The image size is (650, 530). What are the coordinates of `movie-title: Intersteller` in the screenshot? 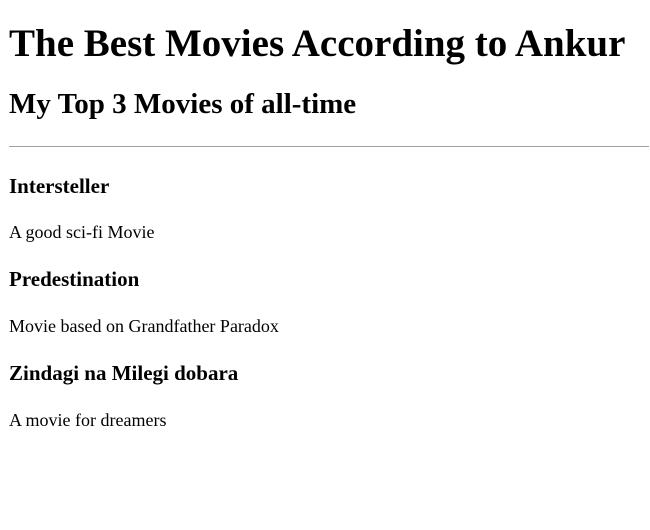 It's located at (59, 186).